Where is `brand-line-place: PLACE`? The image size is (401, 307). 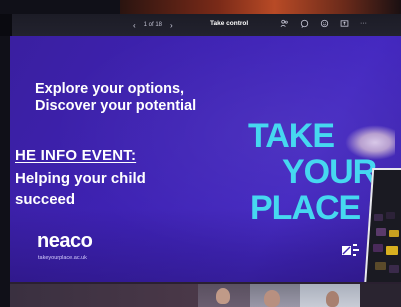 brand-line-place: PLACE is located at coordinates (305, 208).